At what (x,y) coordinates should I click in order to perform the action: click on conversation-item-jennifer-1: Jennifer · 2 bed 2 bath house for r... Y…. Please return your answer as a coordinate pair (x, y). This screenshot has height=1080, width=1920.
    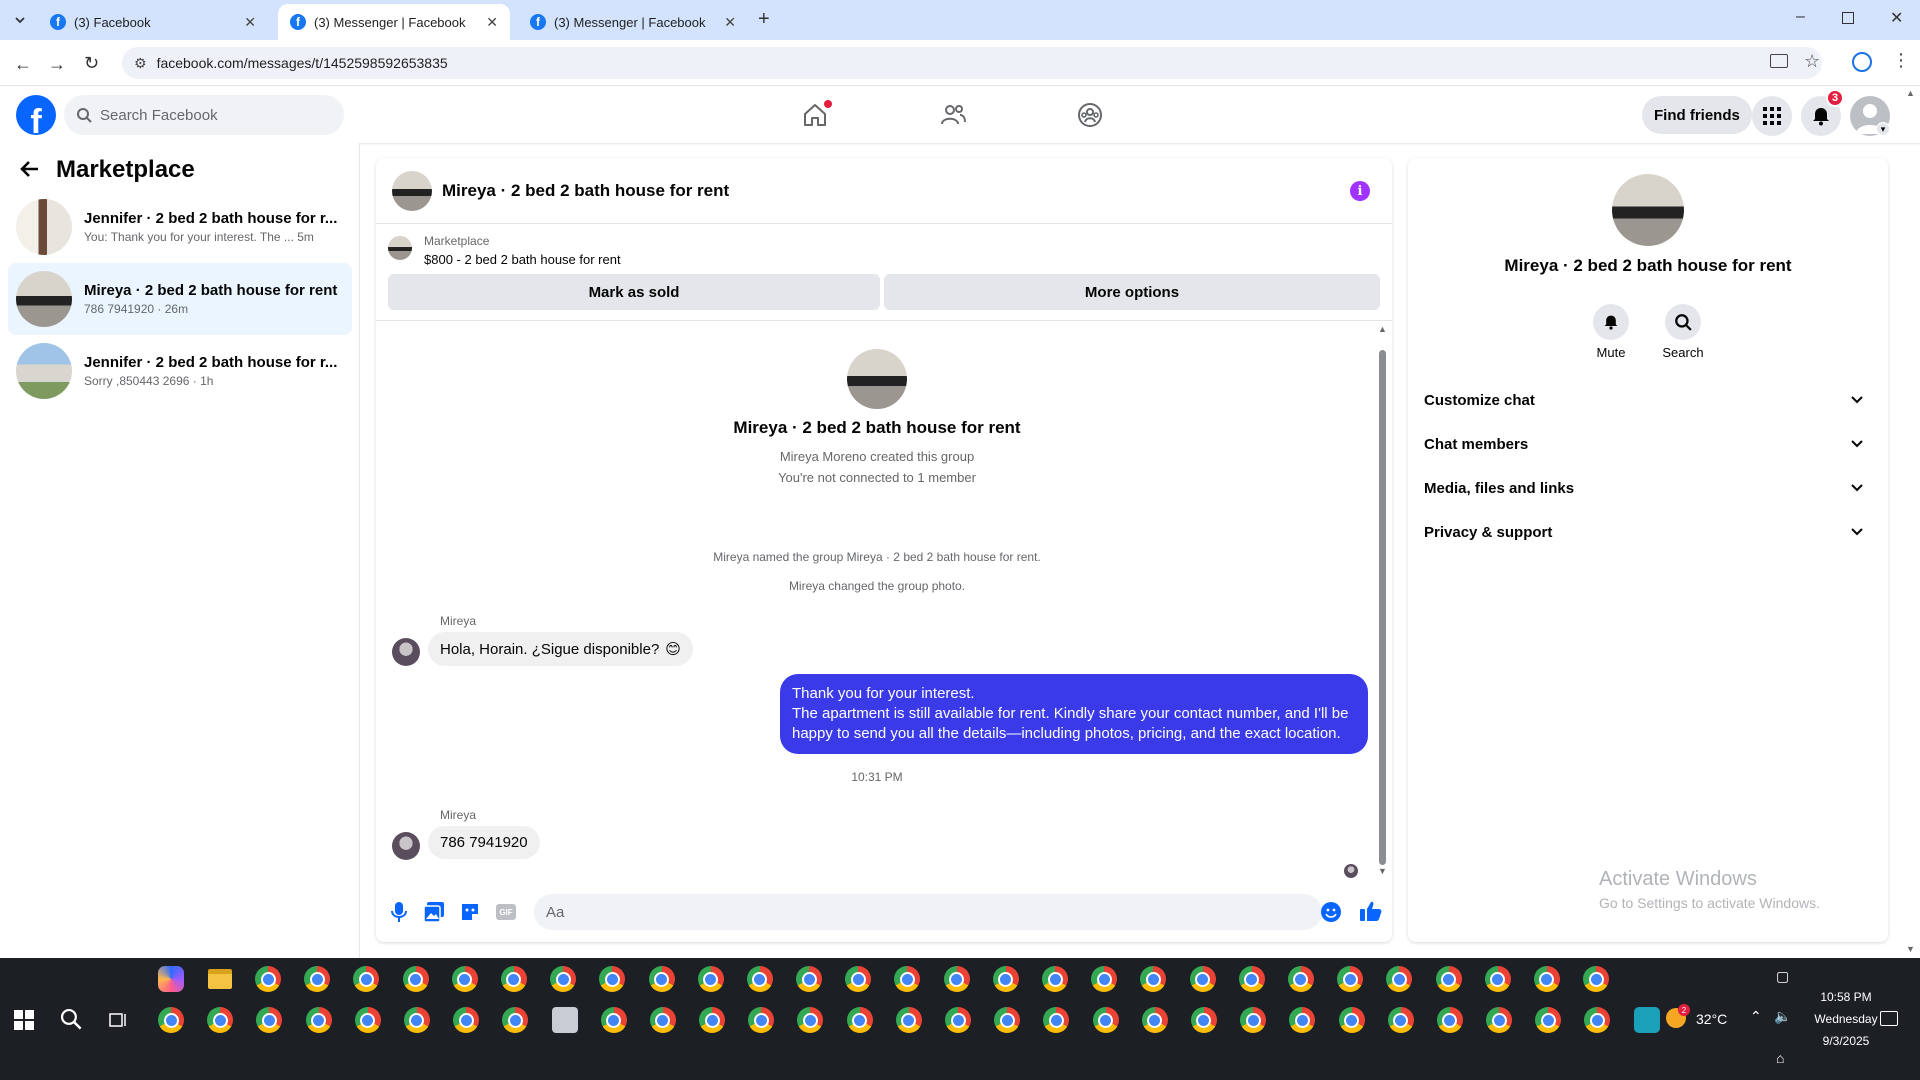
    Looking at the image, I should click on (180, 227).